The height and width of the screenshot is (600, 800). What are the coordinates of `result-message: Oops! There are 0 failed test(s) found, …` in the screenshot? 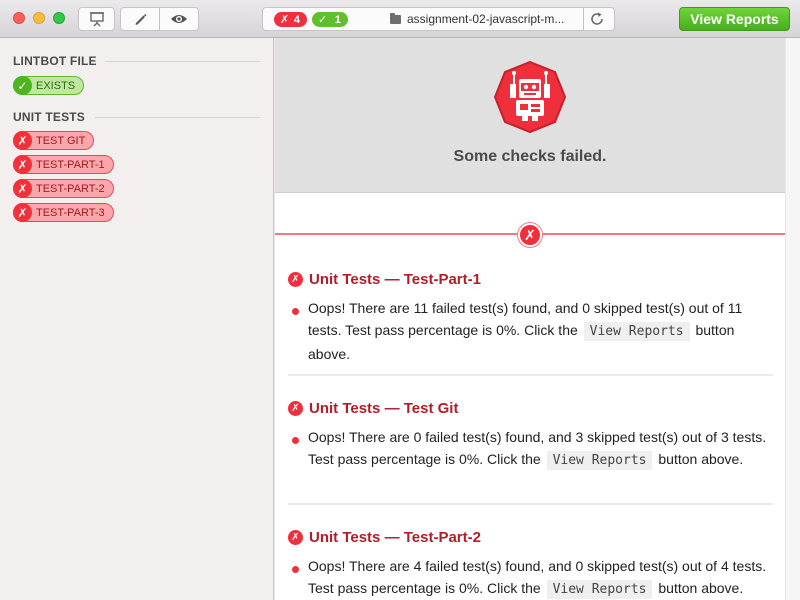 It's located at (538, 449).